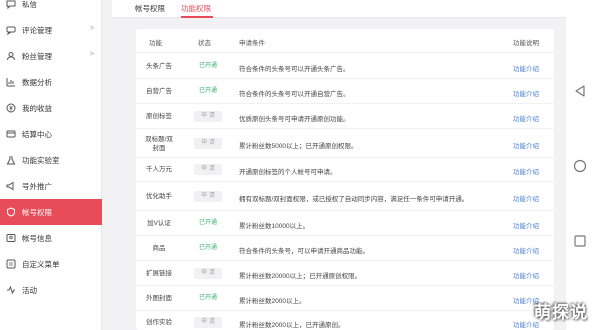 This screenshot has width=594, height=330. I want to click on sidebar-item-6: 功能实验室, so click(51, 160).